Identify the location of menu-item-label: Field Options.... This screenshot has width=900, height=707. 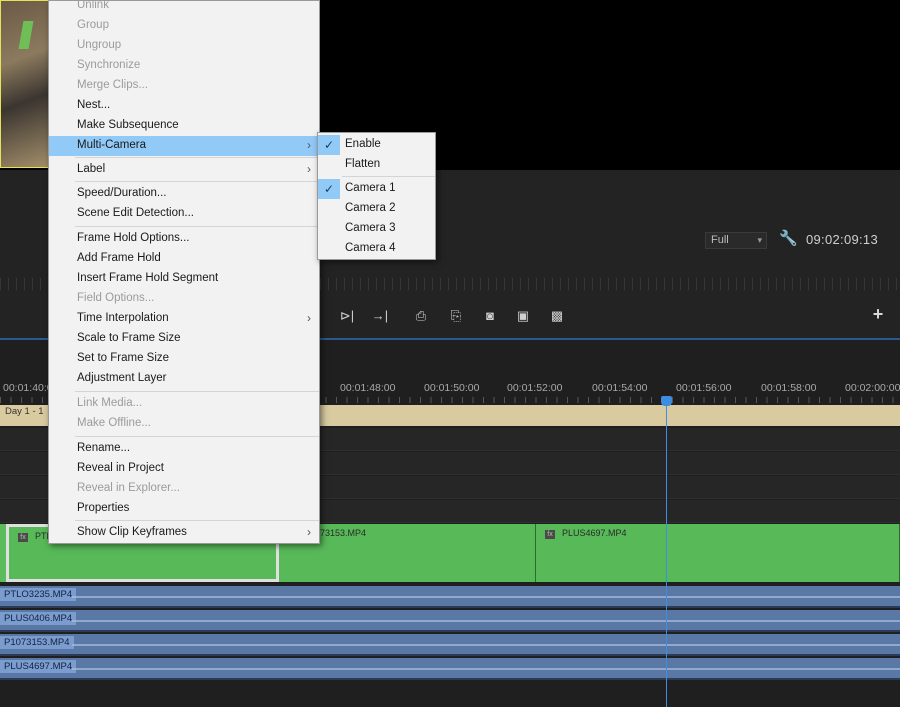
(116, 298).